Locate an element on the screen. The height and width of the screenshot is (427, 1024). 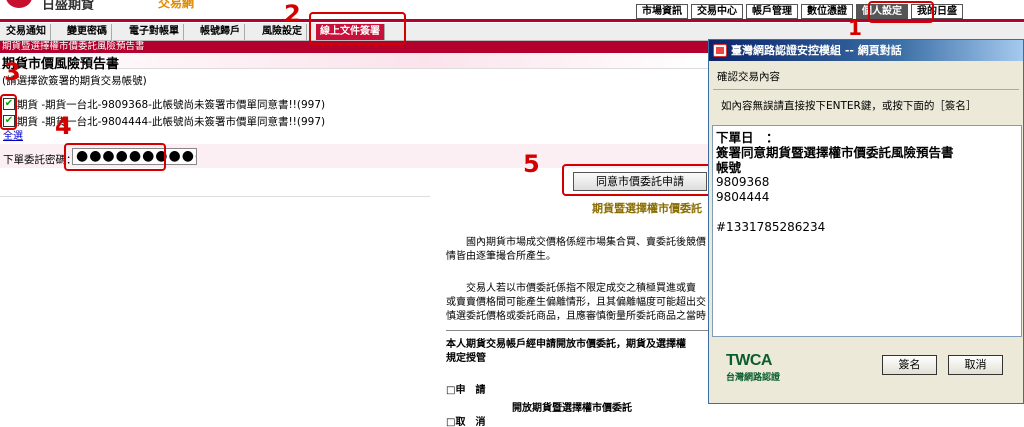
document-title: 期貨暨選擇權市價委託 is located at coordinates (647, 208).